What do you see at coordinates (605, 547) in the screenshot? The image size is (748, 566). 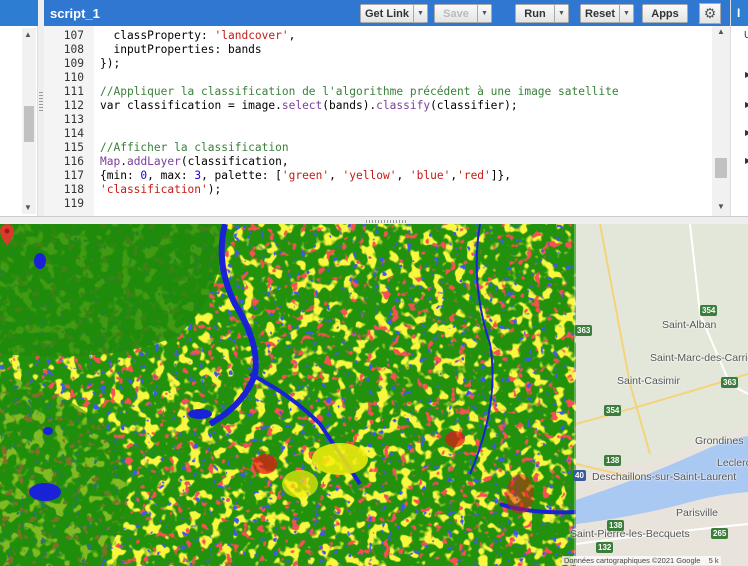 I see `route-shield: 132` at bounding box center [605, 547].